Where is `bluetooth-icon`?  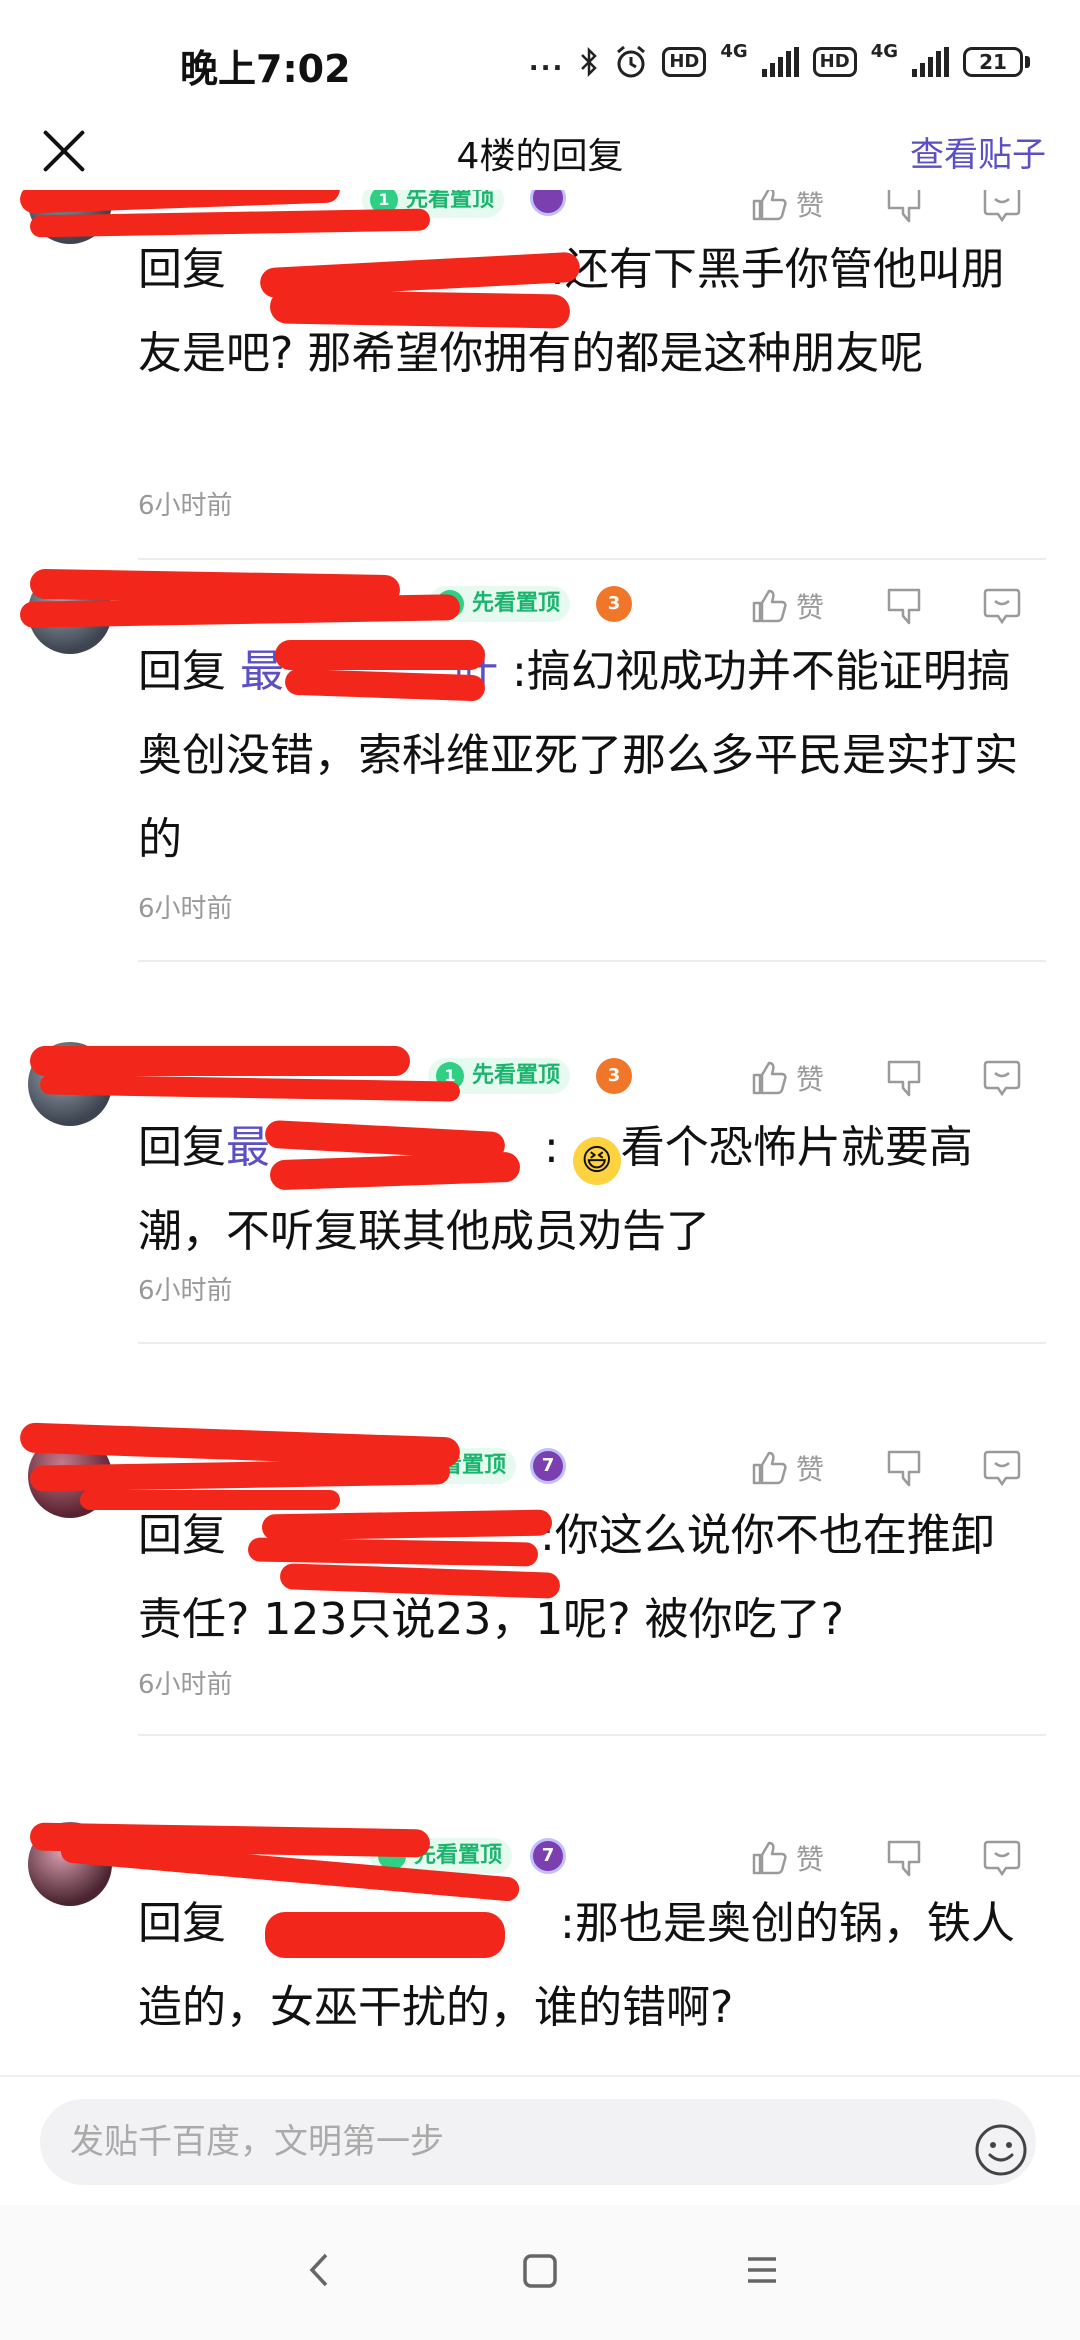
bluetooth-icon is located at coordinates (589, 62).